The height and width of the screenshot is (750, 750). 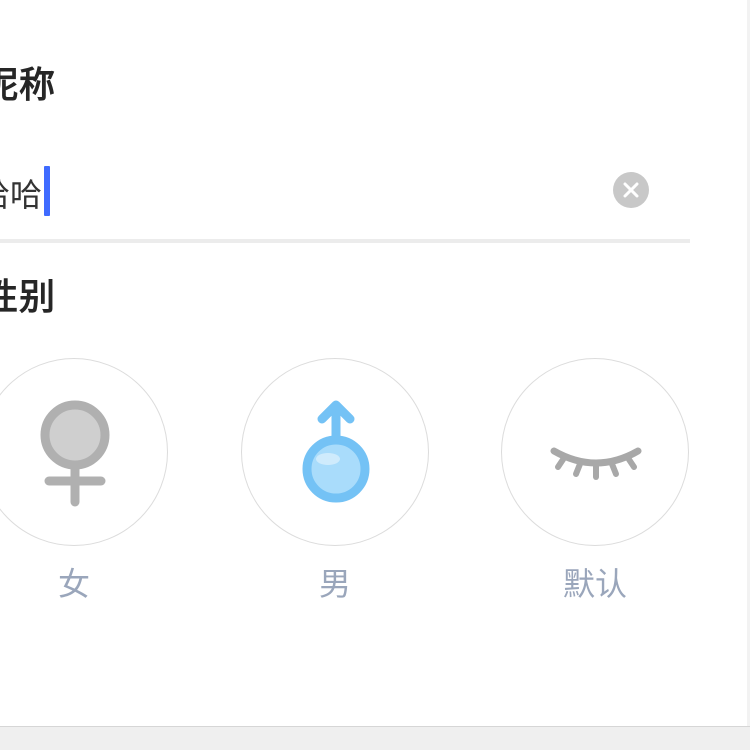 I want to click on nickname-input-value: 哈哈, so click(x=25, y=194).